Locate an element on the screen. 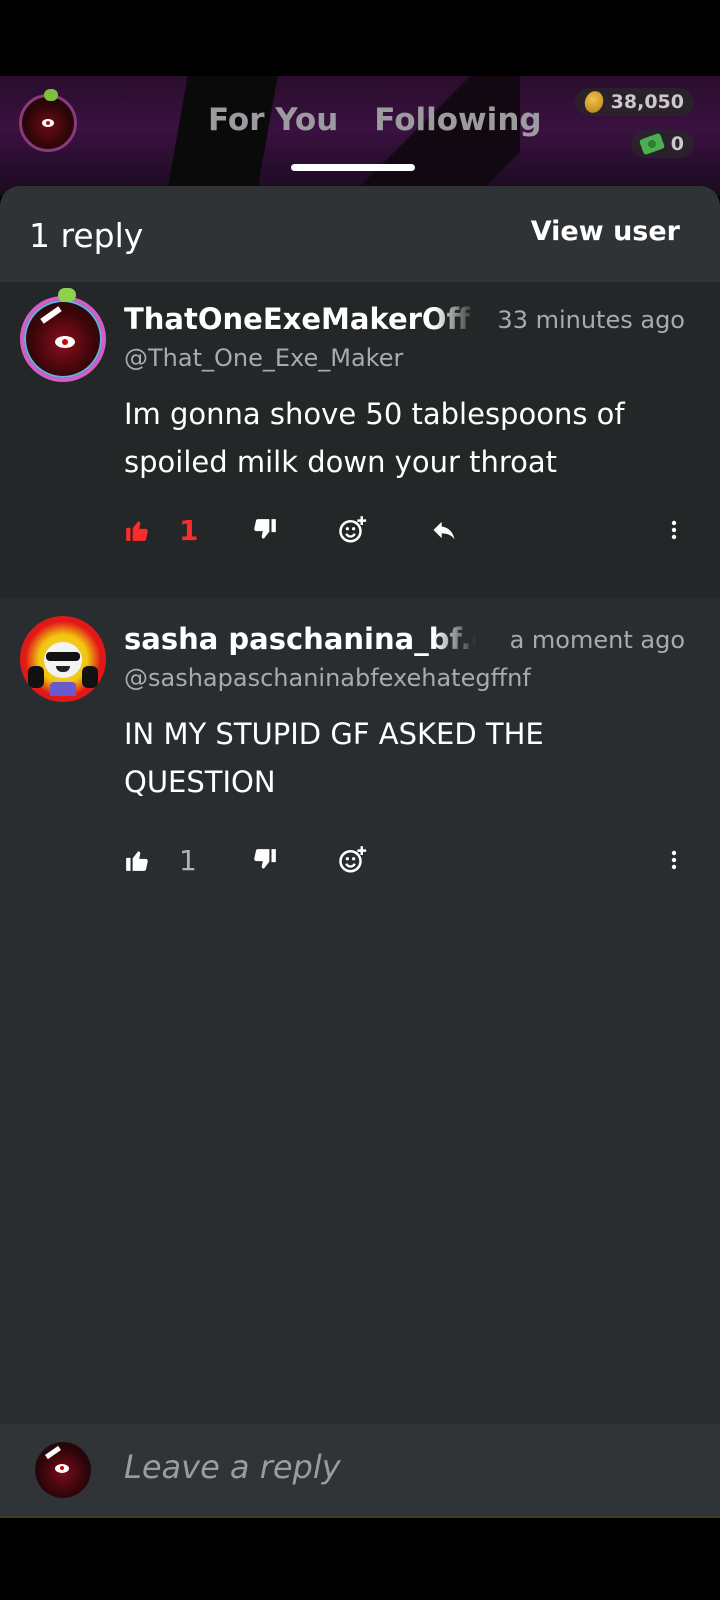  avatar-badge-icon is located at coordinates (51, 95).